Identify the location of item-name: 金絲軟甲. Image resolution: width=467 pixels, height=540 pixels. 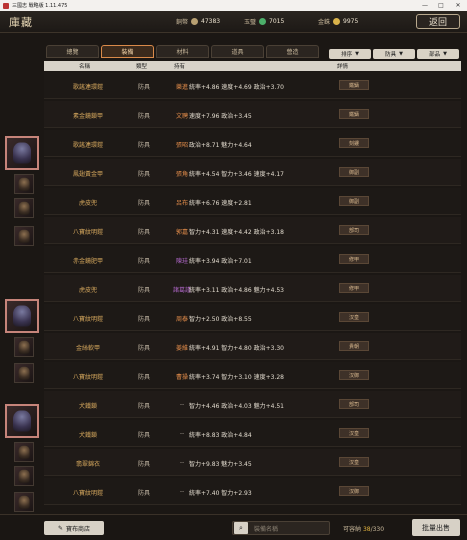
(87, 348).